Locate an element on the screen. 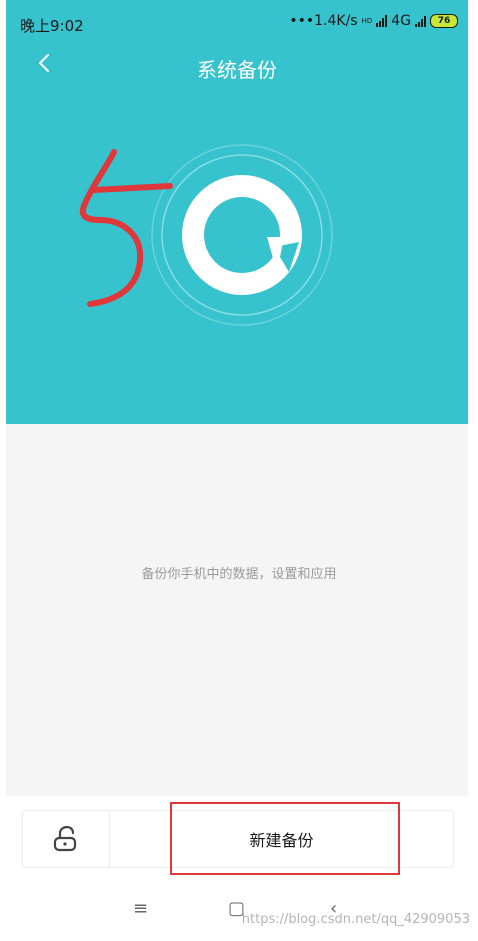  annotation-five-icon is located at coordinates (126, 228).